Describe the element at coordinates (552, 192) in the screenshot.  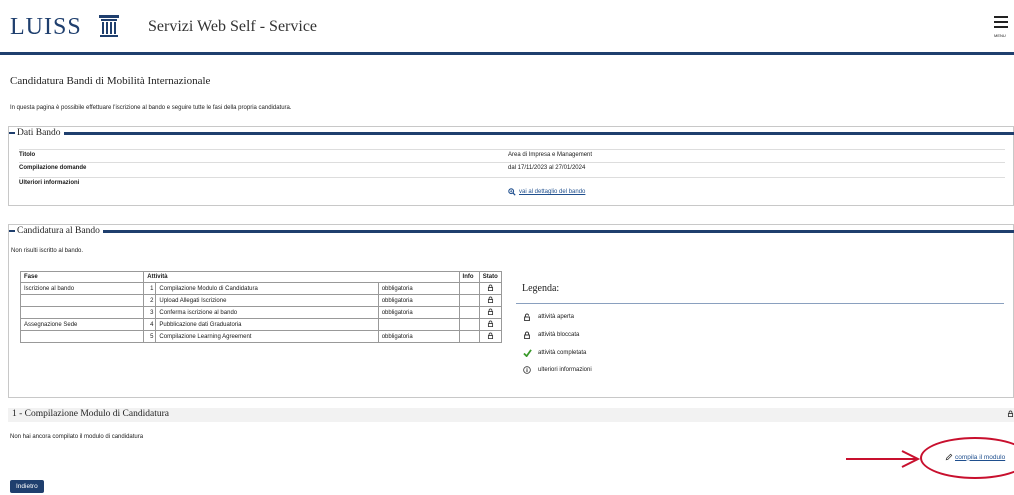
I see `dettaglio-bando-link: vai al dettaglio del bando` at that location.